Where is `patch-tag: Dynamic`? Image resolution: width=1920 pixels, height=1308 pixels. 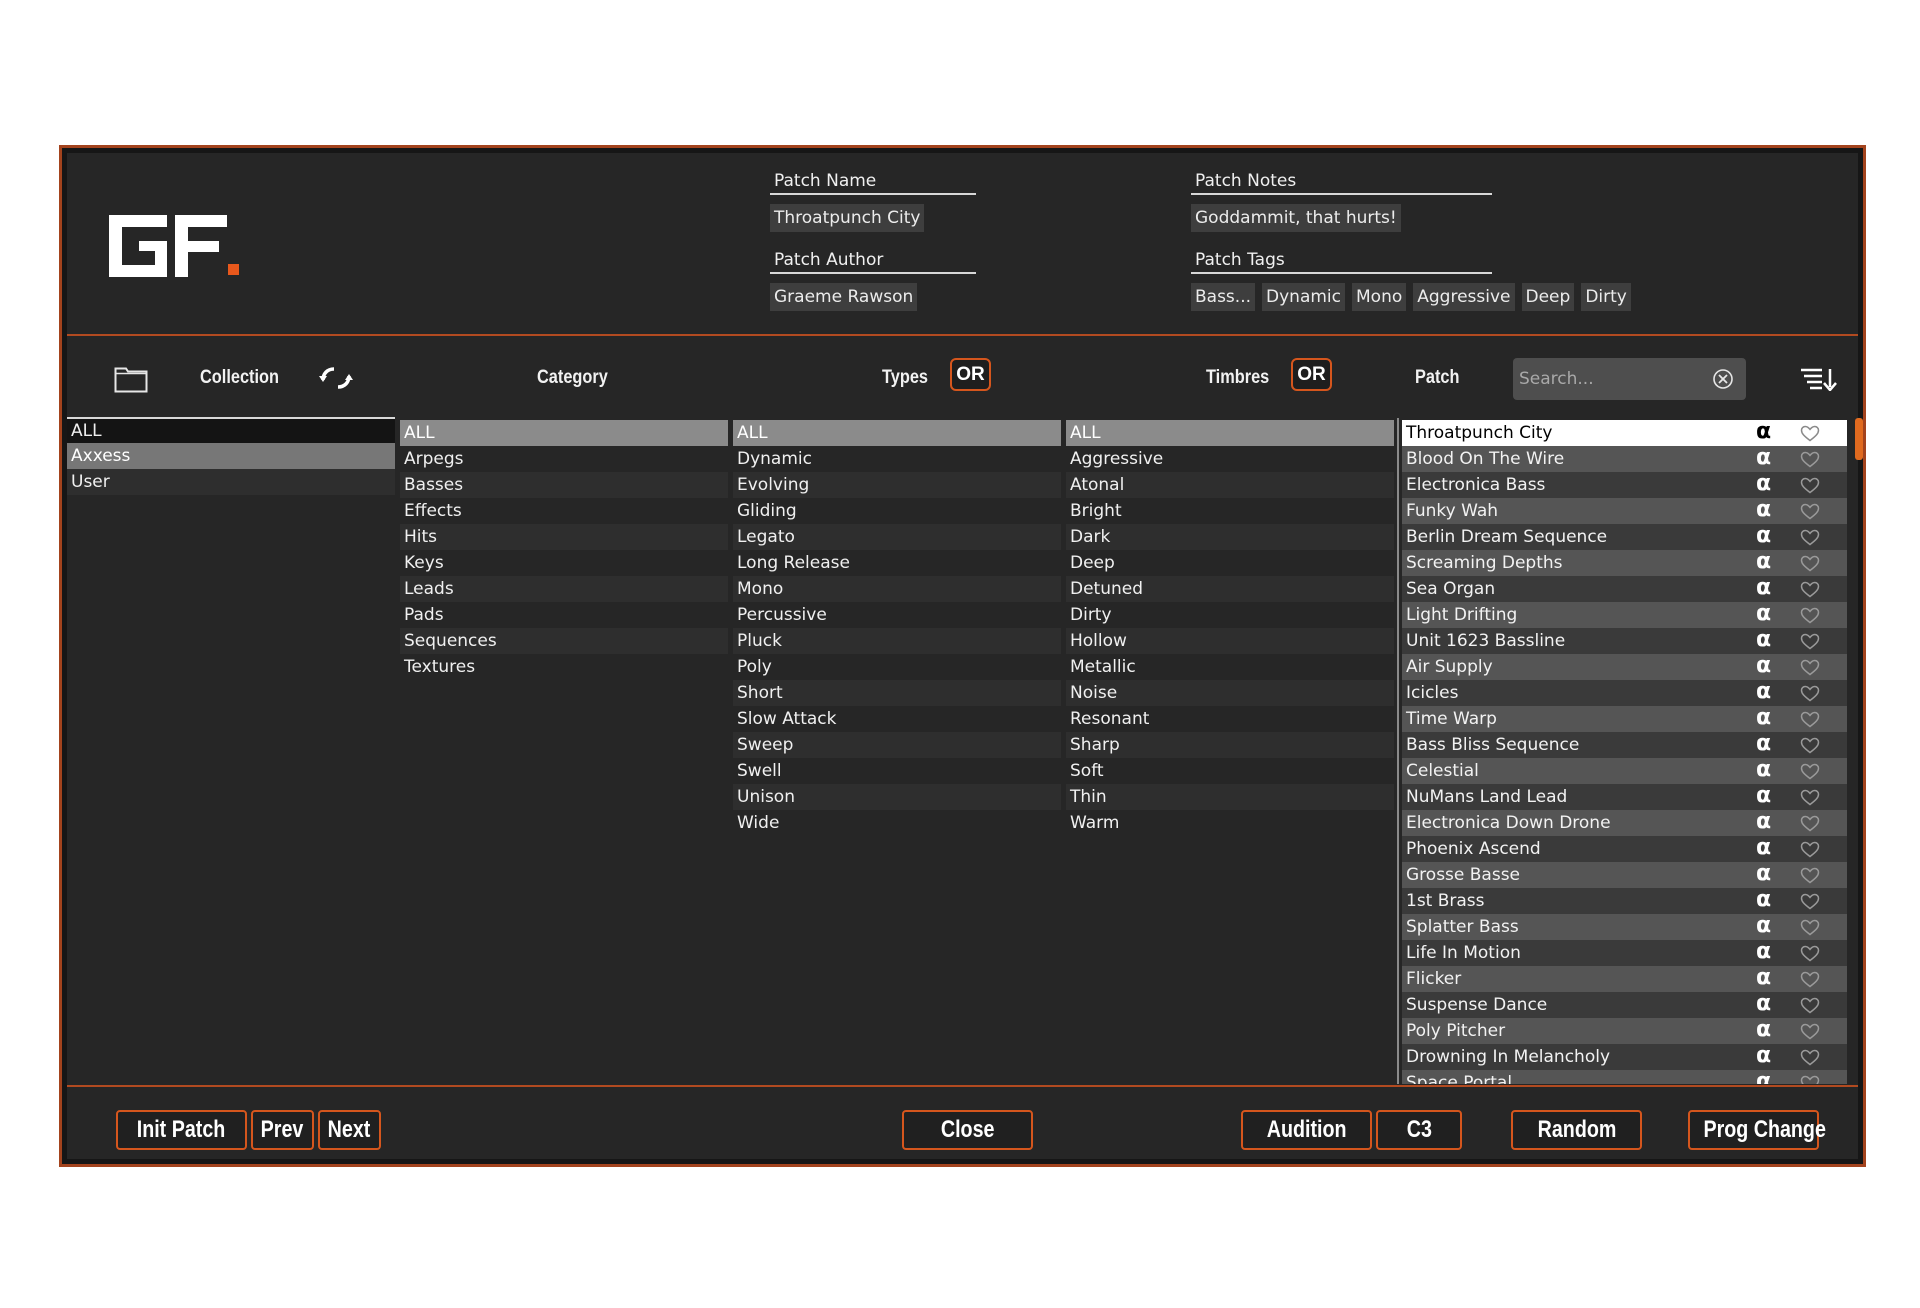
patch-tag: Dynamic is located at coordinates (1303, 297).